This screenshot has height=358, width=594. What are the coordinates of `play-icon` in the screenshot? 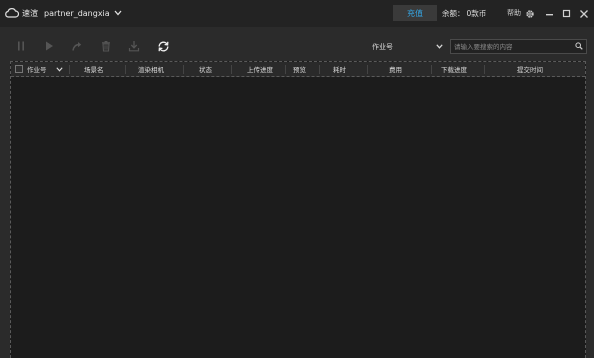 It's located at (49, 46).